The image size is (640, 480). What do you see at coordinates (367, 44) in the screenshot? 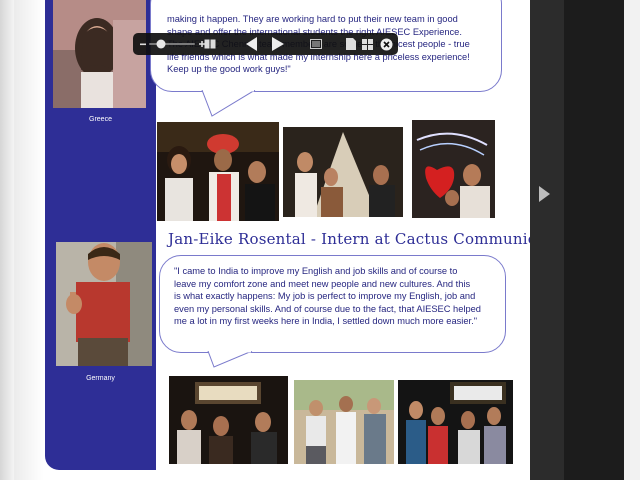
I see `tile-icon` at bounding box center [367, 44].